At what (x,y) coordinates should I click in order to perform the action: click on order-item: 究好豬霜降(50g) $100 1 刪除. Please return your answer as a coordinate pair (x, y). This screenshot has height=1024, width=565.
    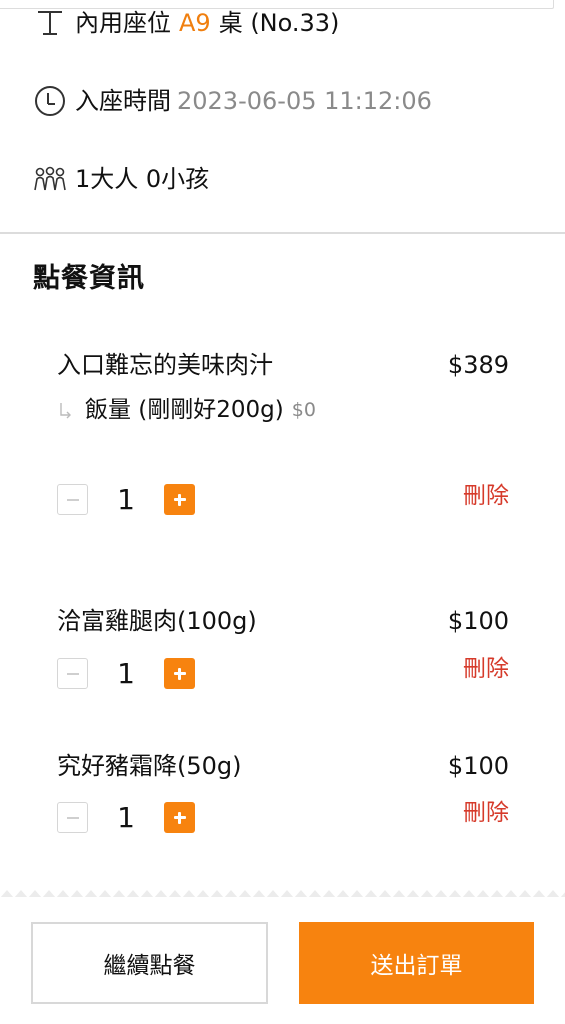
    Looking at the image, I should click on (283, 796).